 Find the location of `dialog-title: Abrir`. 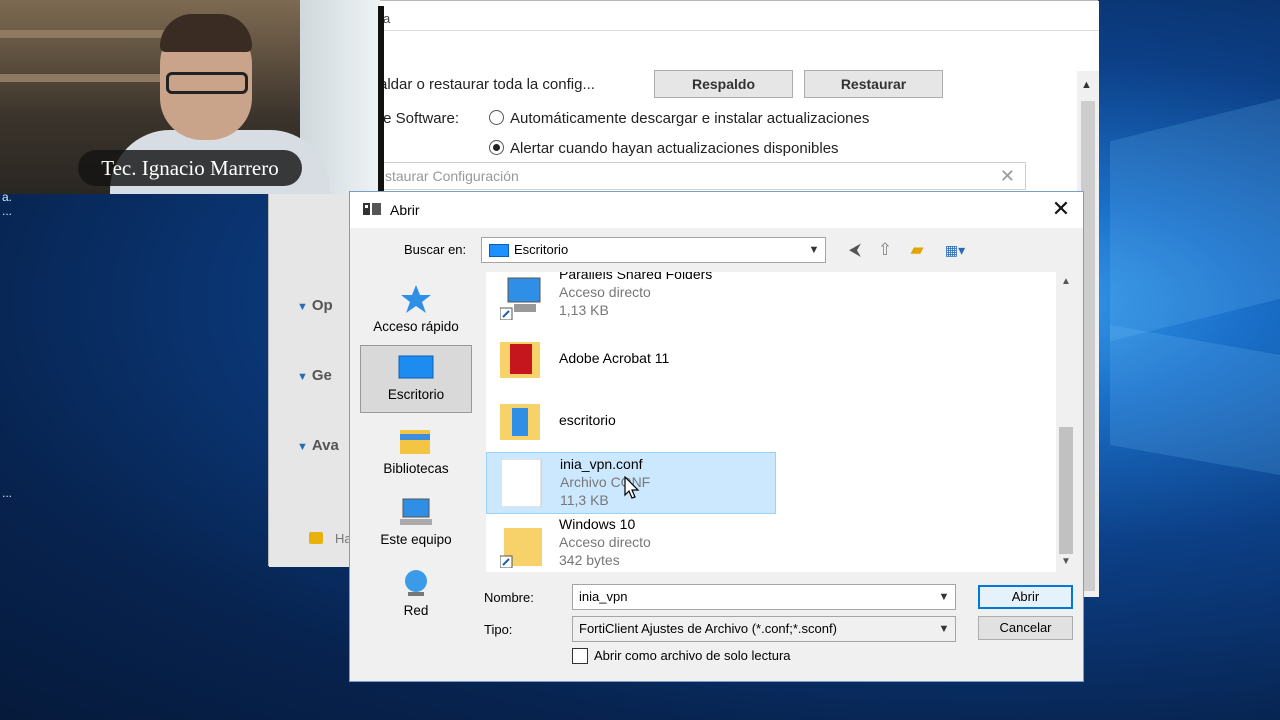

dialog-title: Abrir is located at coordinates (405, 210).